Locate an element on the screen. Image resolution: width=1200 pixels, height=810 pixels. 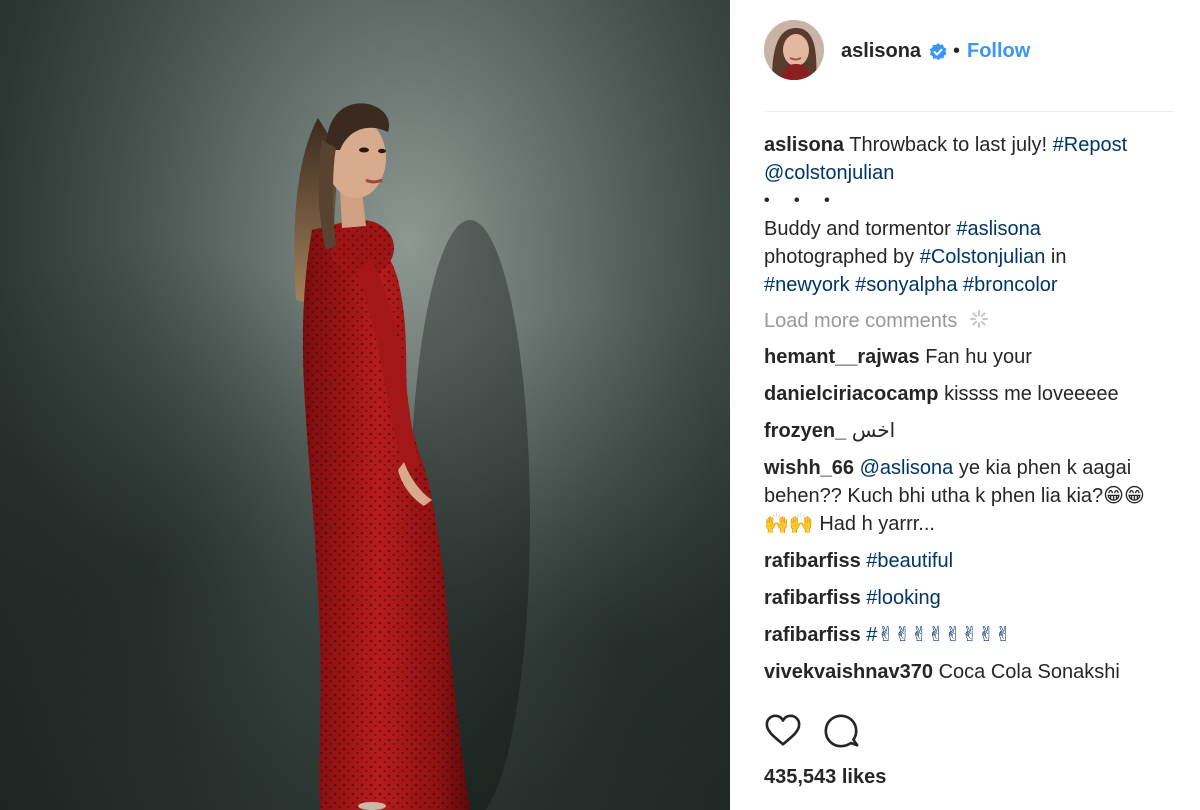
loading-spinner-icon is located at coordinates (978, 319).